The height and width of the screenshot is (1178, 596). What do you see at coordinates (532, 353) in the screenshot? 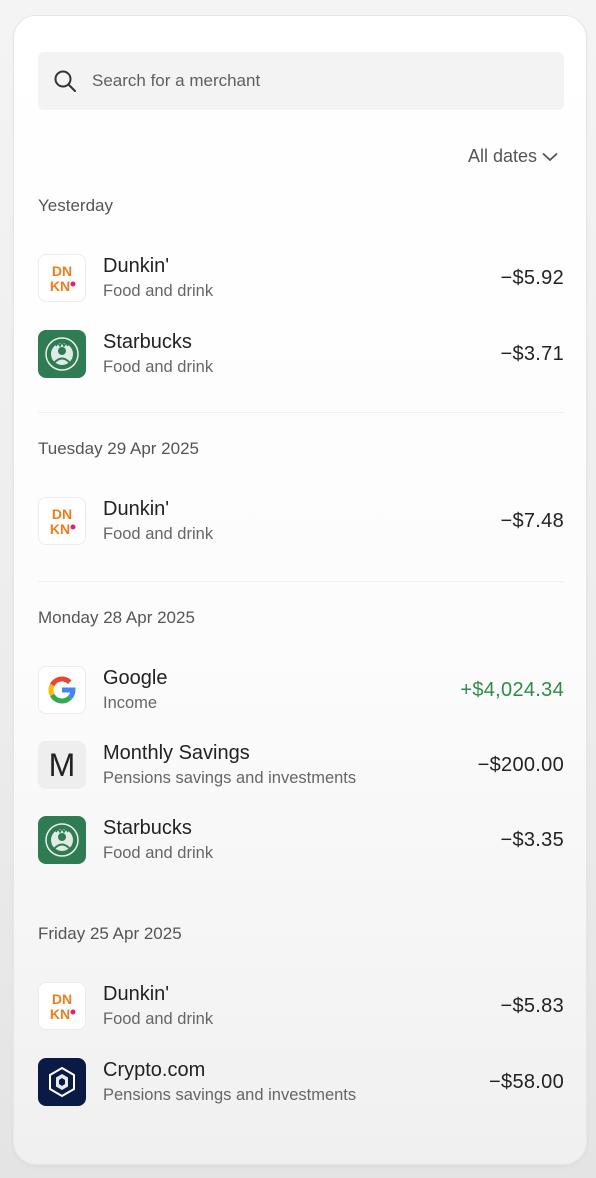
I see `transaction-amount: −$3.71` at bounding box center [532, 353].